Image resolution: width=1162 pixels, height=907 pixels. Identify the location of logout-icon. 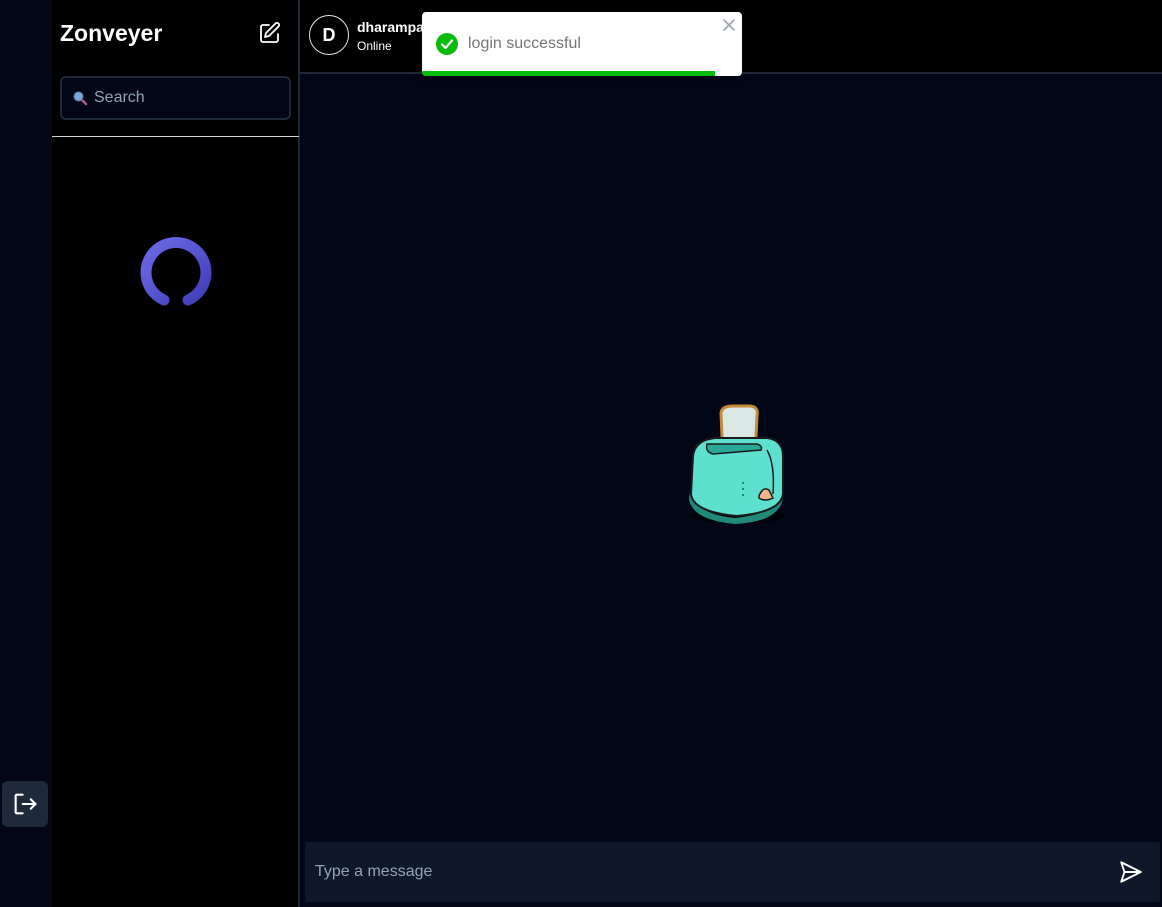
(25, 804).